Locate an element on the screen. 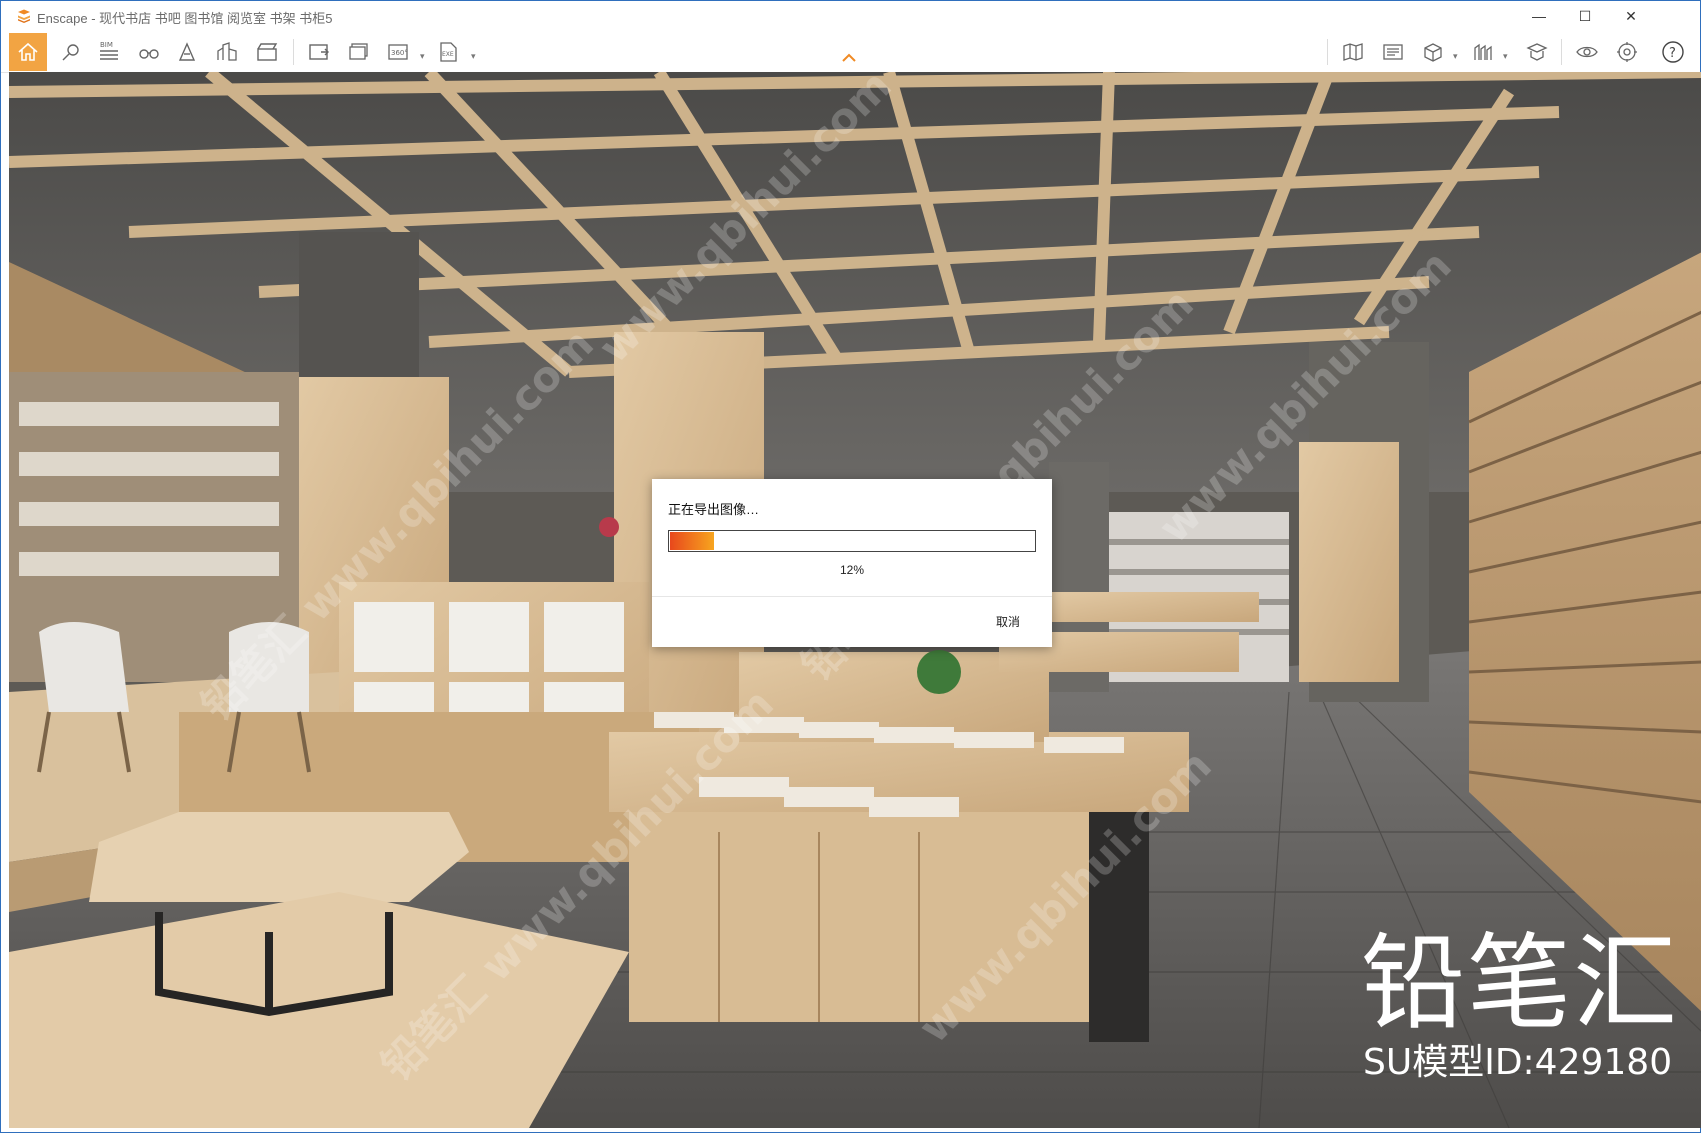 The height and width of the screenshot is (1133, 1701). enscape-logo-icon is located at coordinates (24, 16).